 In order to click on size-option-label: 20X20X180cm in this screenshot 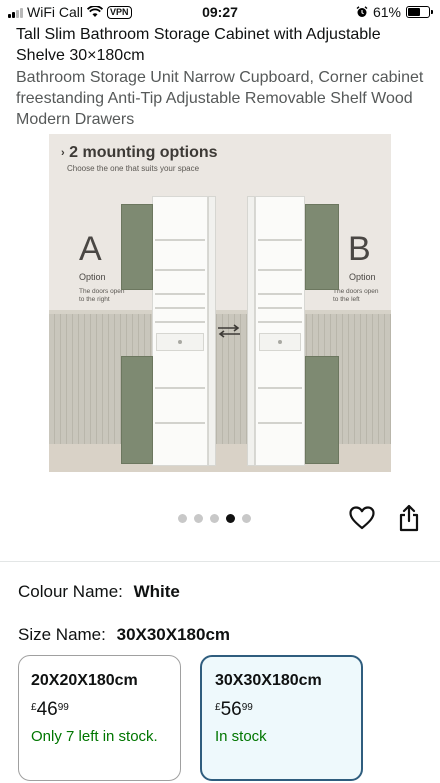, I will do `click(84, 680)`.